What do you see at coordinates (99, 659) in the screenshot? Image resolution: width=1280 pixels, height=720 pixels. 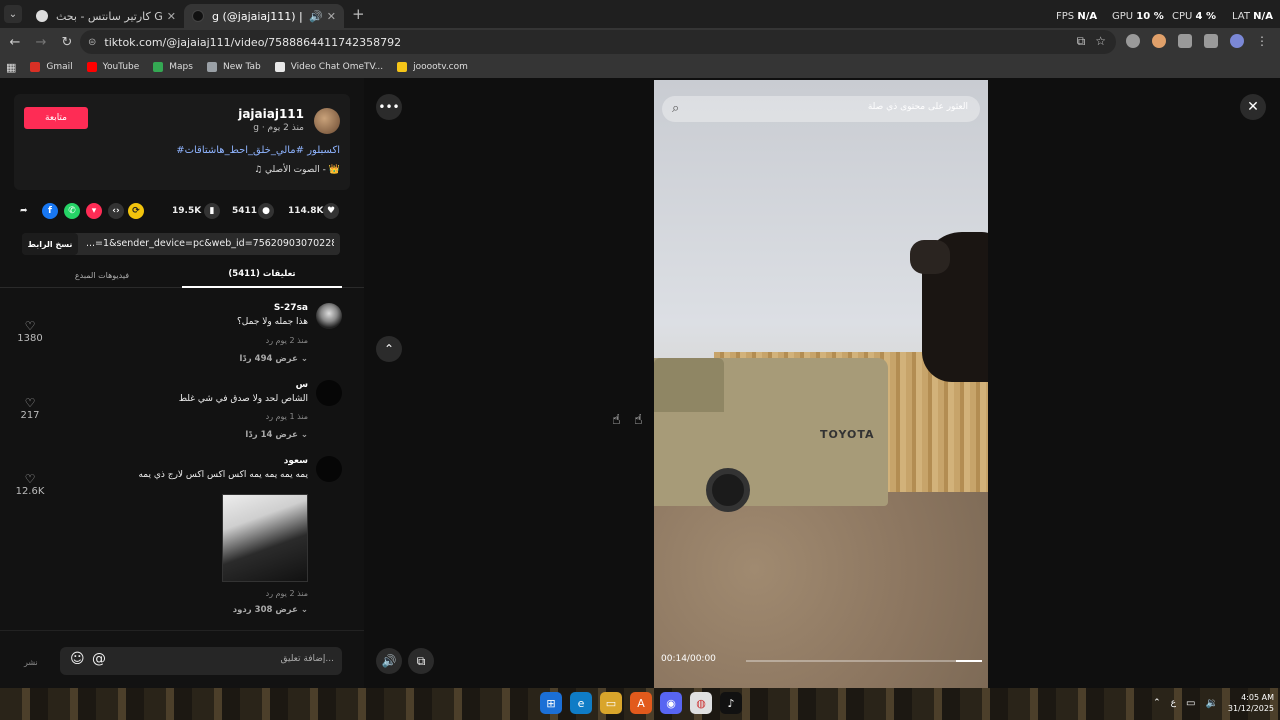 I see `mention-icon: @` at bounding box center [99, 659].